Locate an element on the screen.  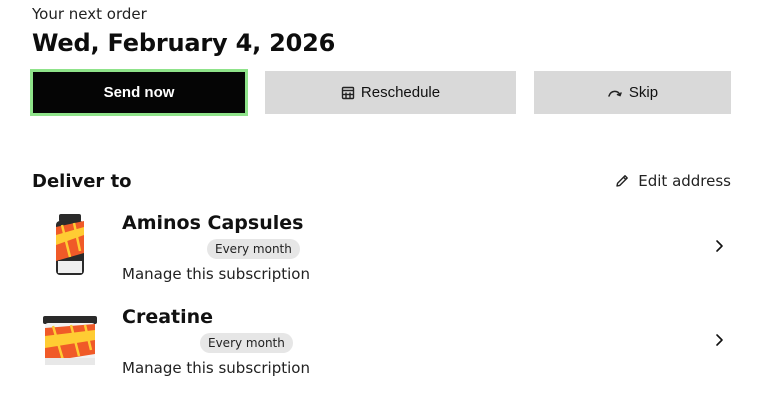
product-name: Aminos Capsules is located at coordinates (213, 223).